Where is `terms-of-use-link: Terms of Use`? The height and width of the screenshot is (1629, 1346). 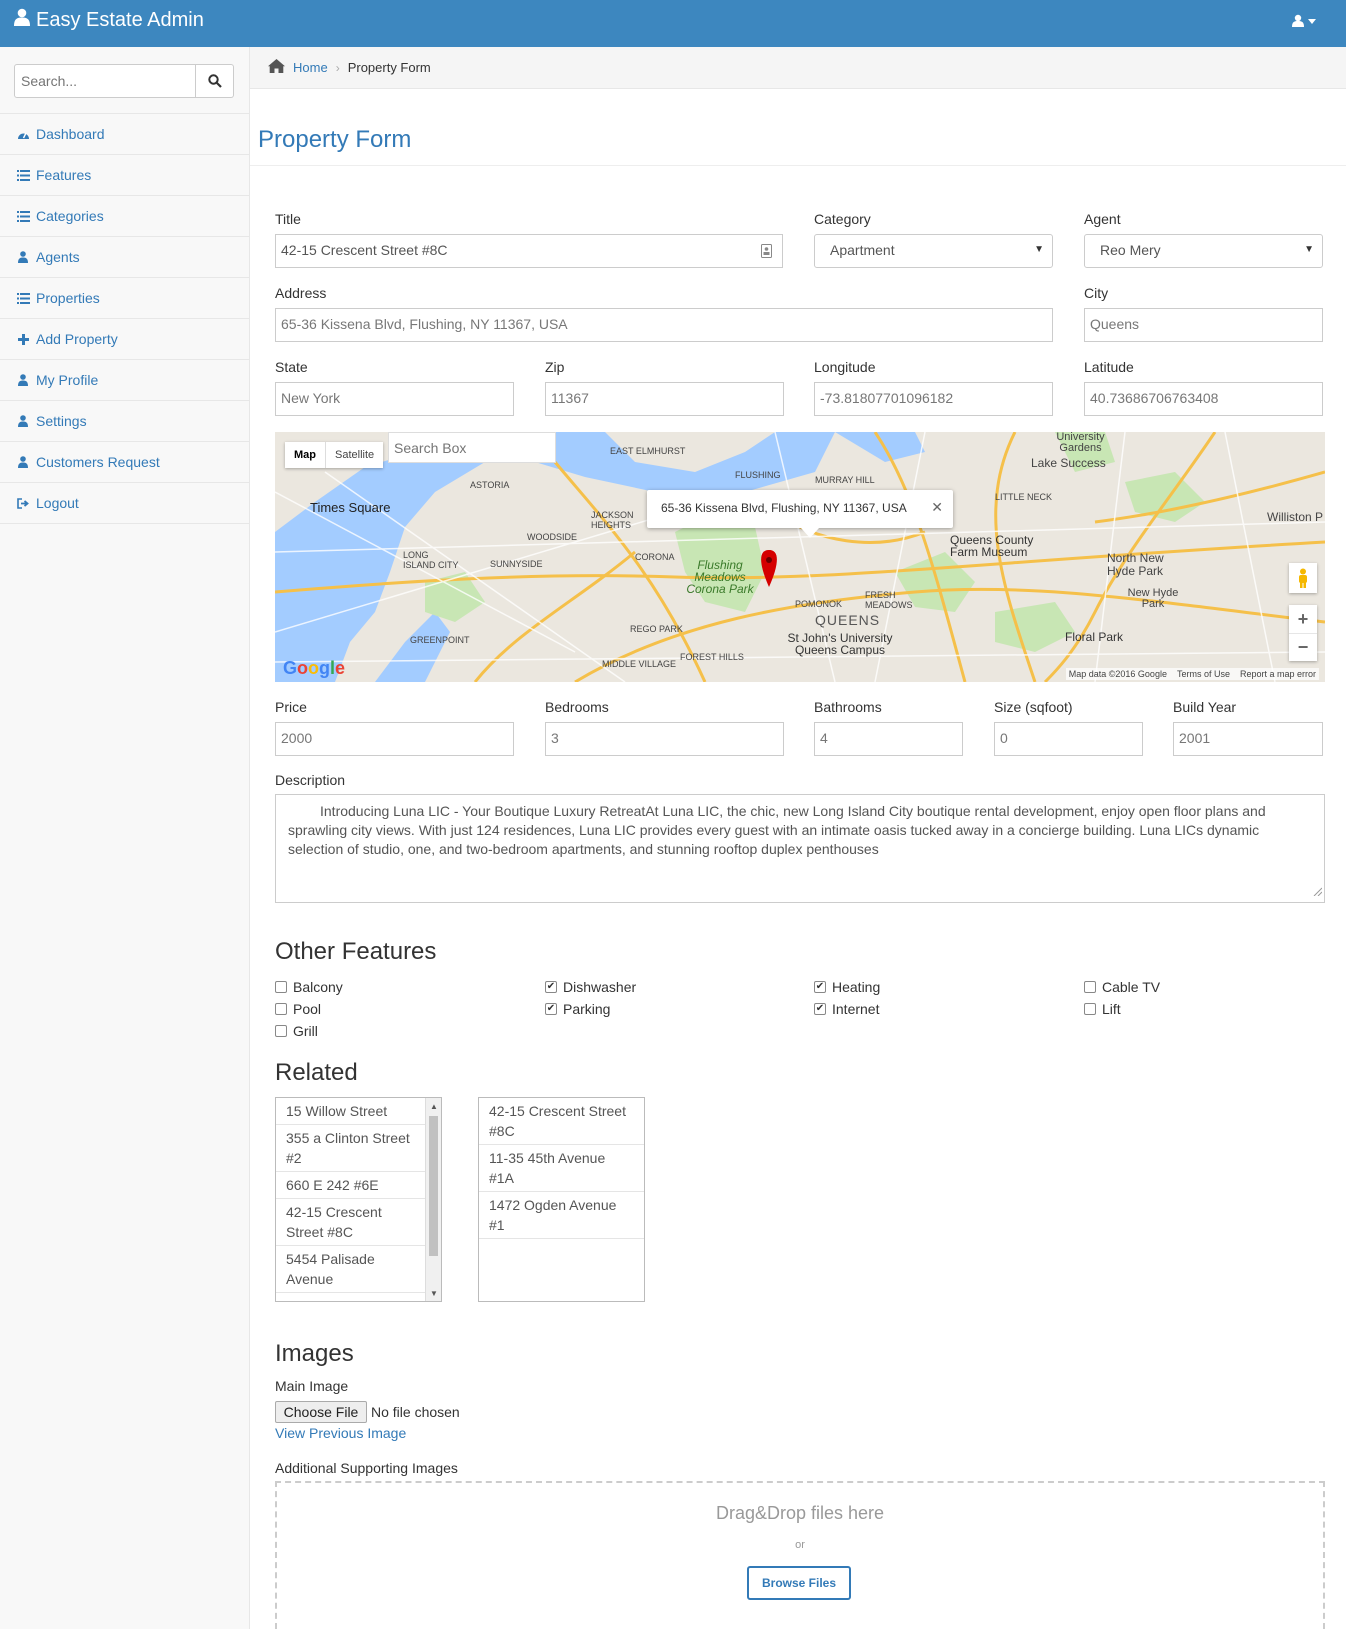
terms-of-use-link: Terms of Use is located at coordinates (1203, 674).